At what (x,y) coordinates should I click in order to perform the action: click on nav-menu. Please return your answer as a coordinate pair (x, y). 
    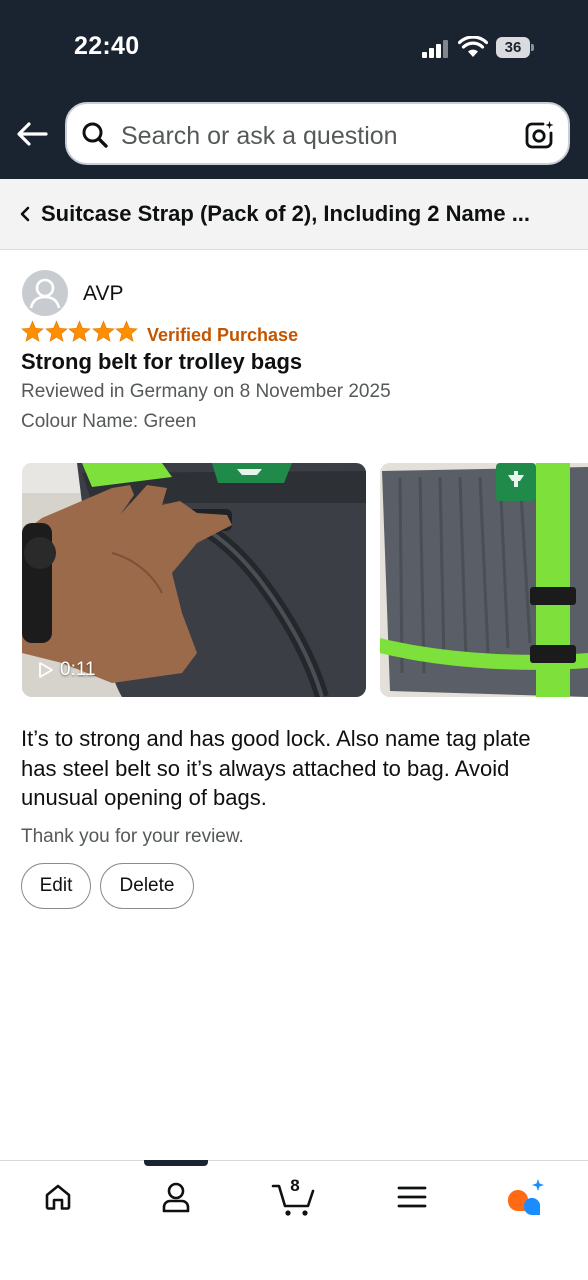
    Looking at the image, I should click on (412, 1197).